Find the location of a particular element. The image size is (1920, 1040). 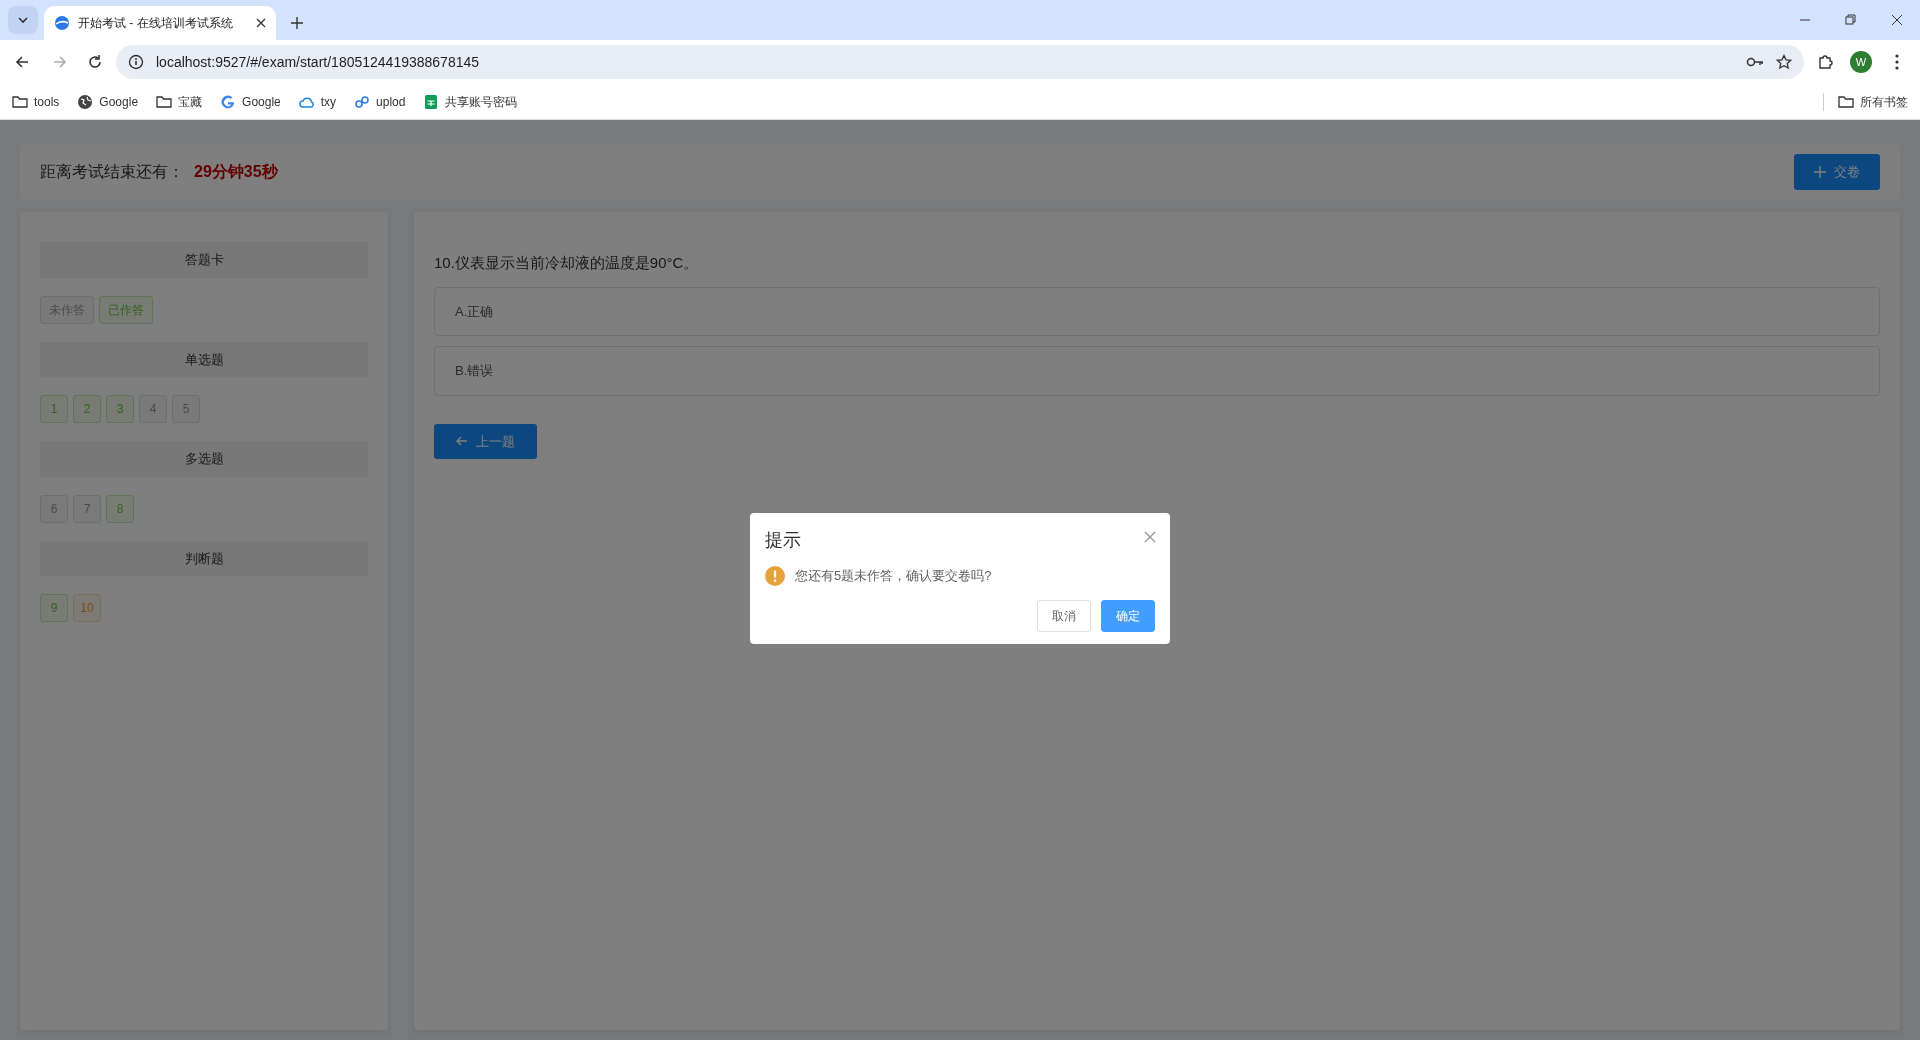

browser-tab: 开始考试 - 在线培训考试系统 is located at coordinates (160, 23).